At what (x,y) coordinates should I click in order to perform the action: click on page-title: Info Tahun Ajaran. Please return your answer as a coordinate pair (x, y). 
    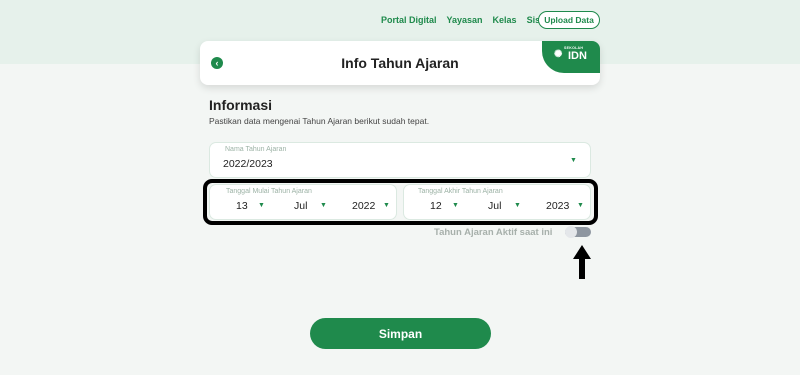
    Looking at the image, I should click on (400, 63).